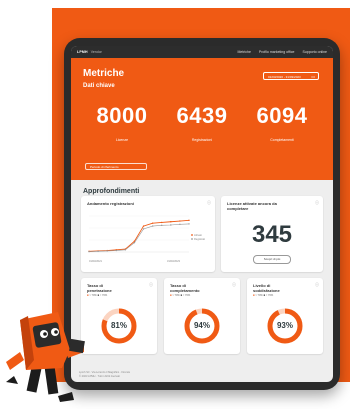 Image resolution: width=350 pixels, height=409 pixels. I want to click on metric-licenze: 8000 Licenze, so click(122, 122).